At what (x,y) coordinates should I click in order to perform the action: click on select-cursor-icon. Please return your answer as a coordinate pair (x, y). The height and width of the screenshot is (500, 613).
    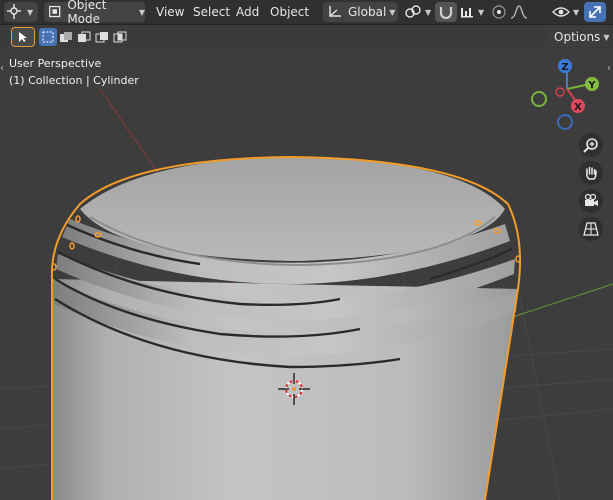
    Looking at the image, I should click on (23, 37).